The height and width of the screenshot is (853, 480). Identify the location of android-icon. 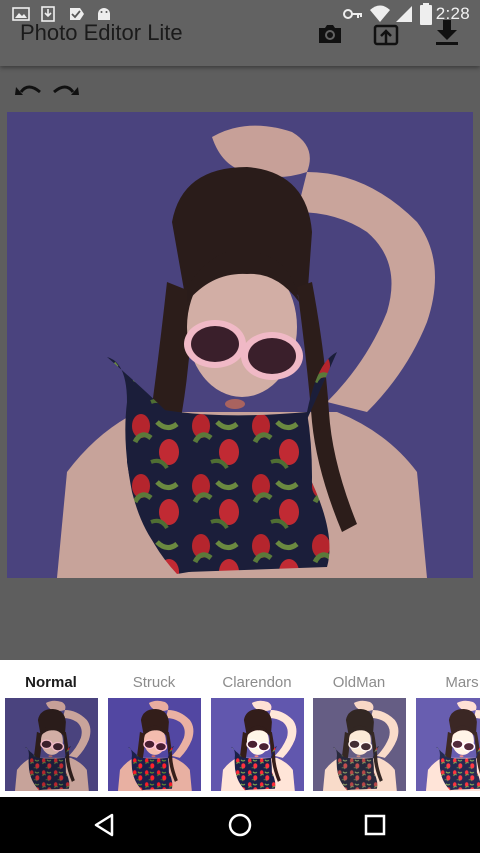
(104, 14).